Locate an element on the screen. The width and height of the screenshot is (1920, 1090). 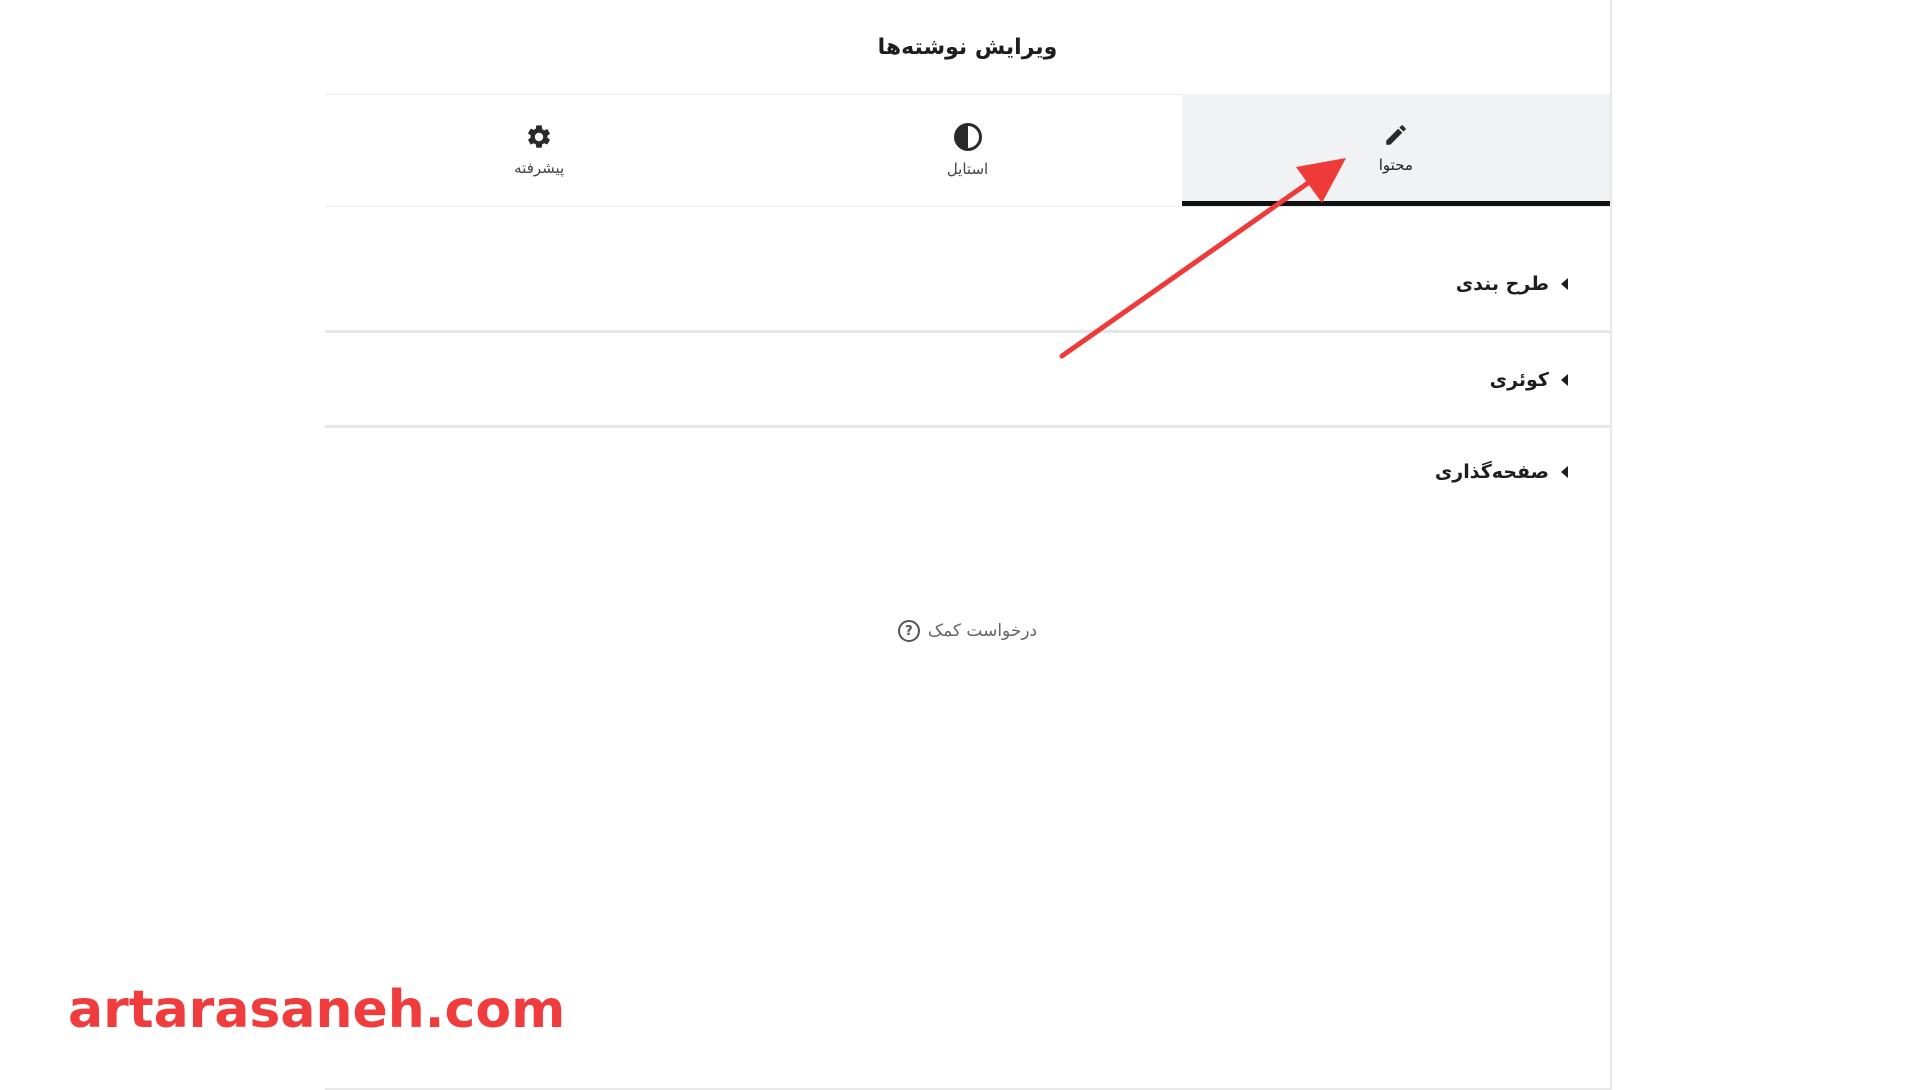
panel-header: ویرایش نوشته‌ها is located at coordinates (967, 47).